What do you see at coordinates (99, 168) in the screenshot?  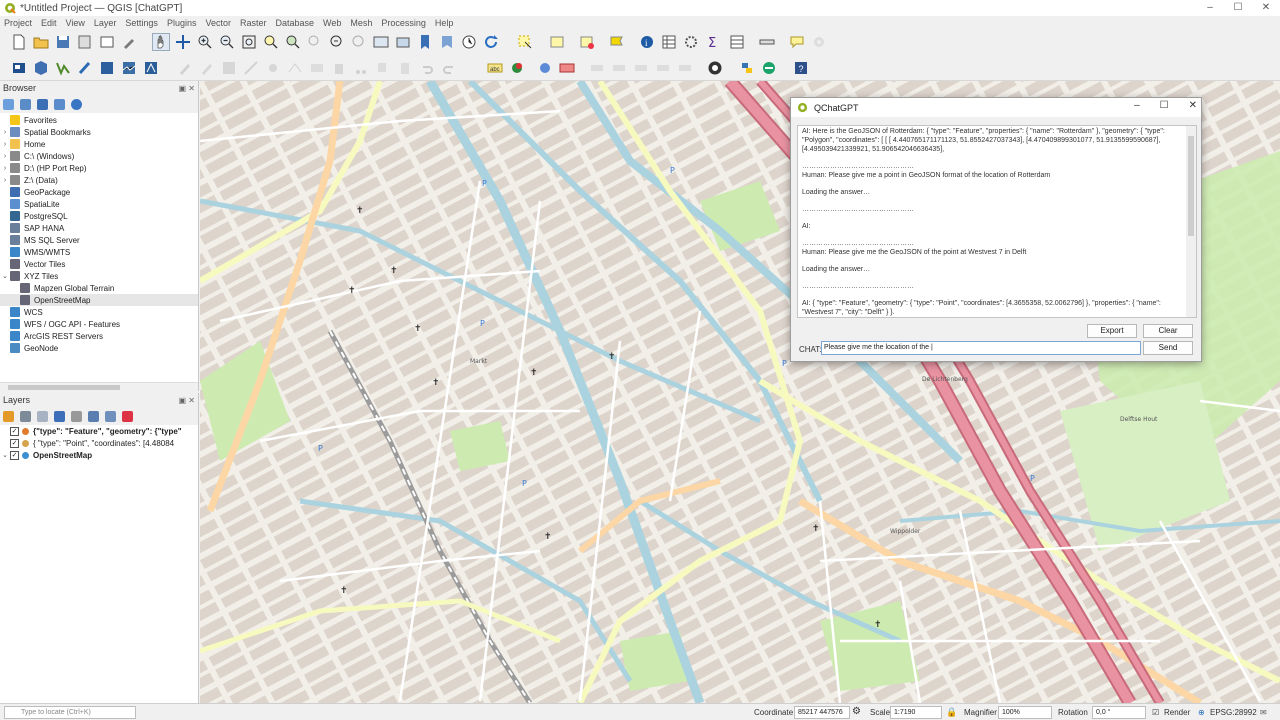 I see `browser-item: › D:\ (HP Port Rep)` at bounding box center [99, 168].